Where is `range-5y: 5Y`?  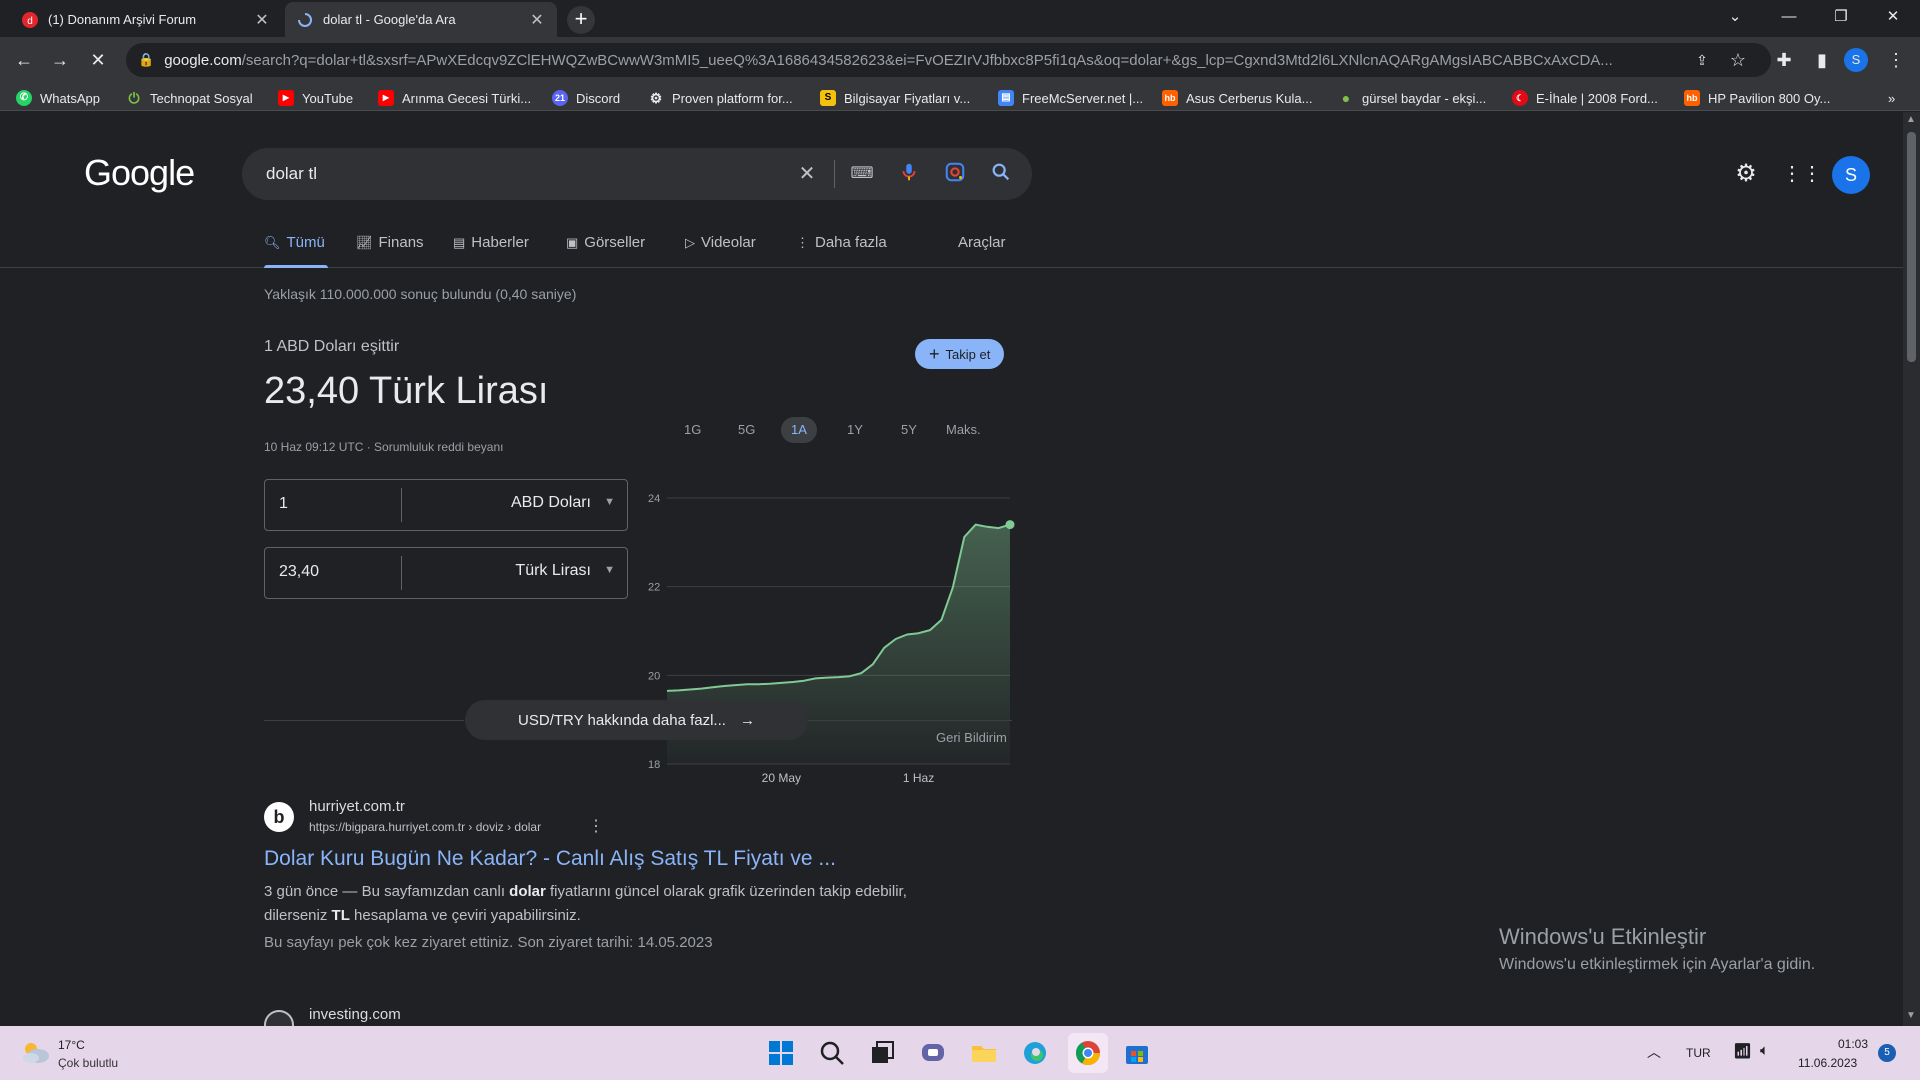 range-5y: 5Y is located at coordinates (909, 430).